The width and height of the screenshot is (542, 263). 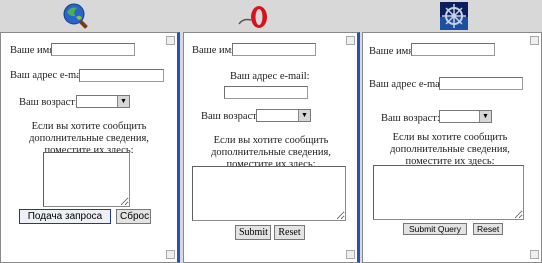 What do you see at coordinates (65, 216) in the screenshot?
I see `submit-button: Подача запроса` at bounding box center [65, 216].